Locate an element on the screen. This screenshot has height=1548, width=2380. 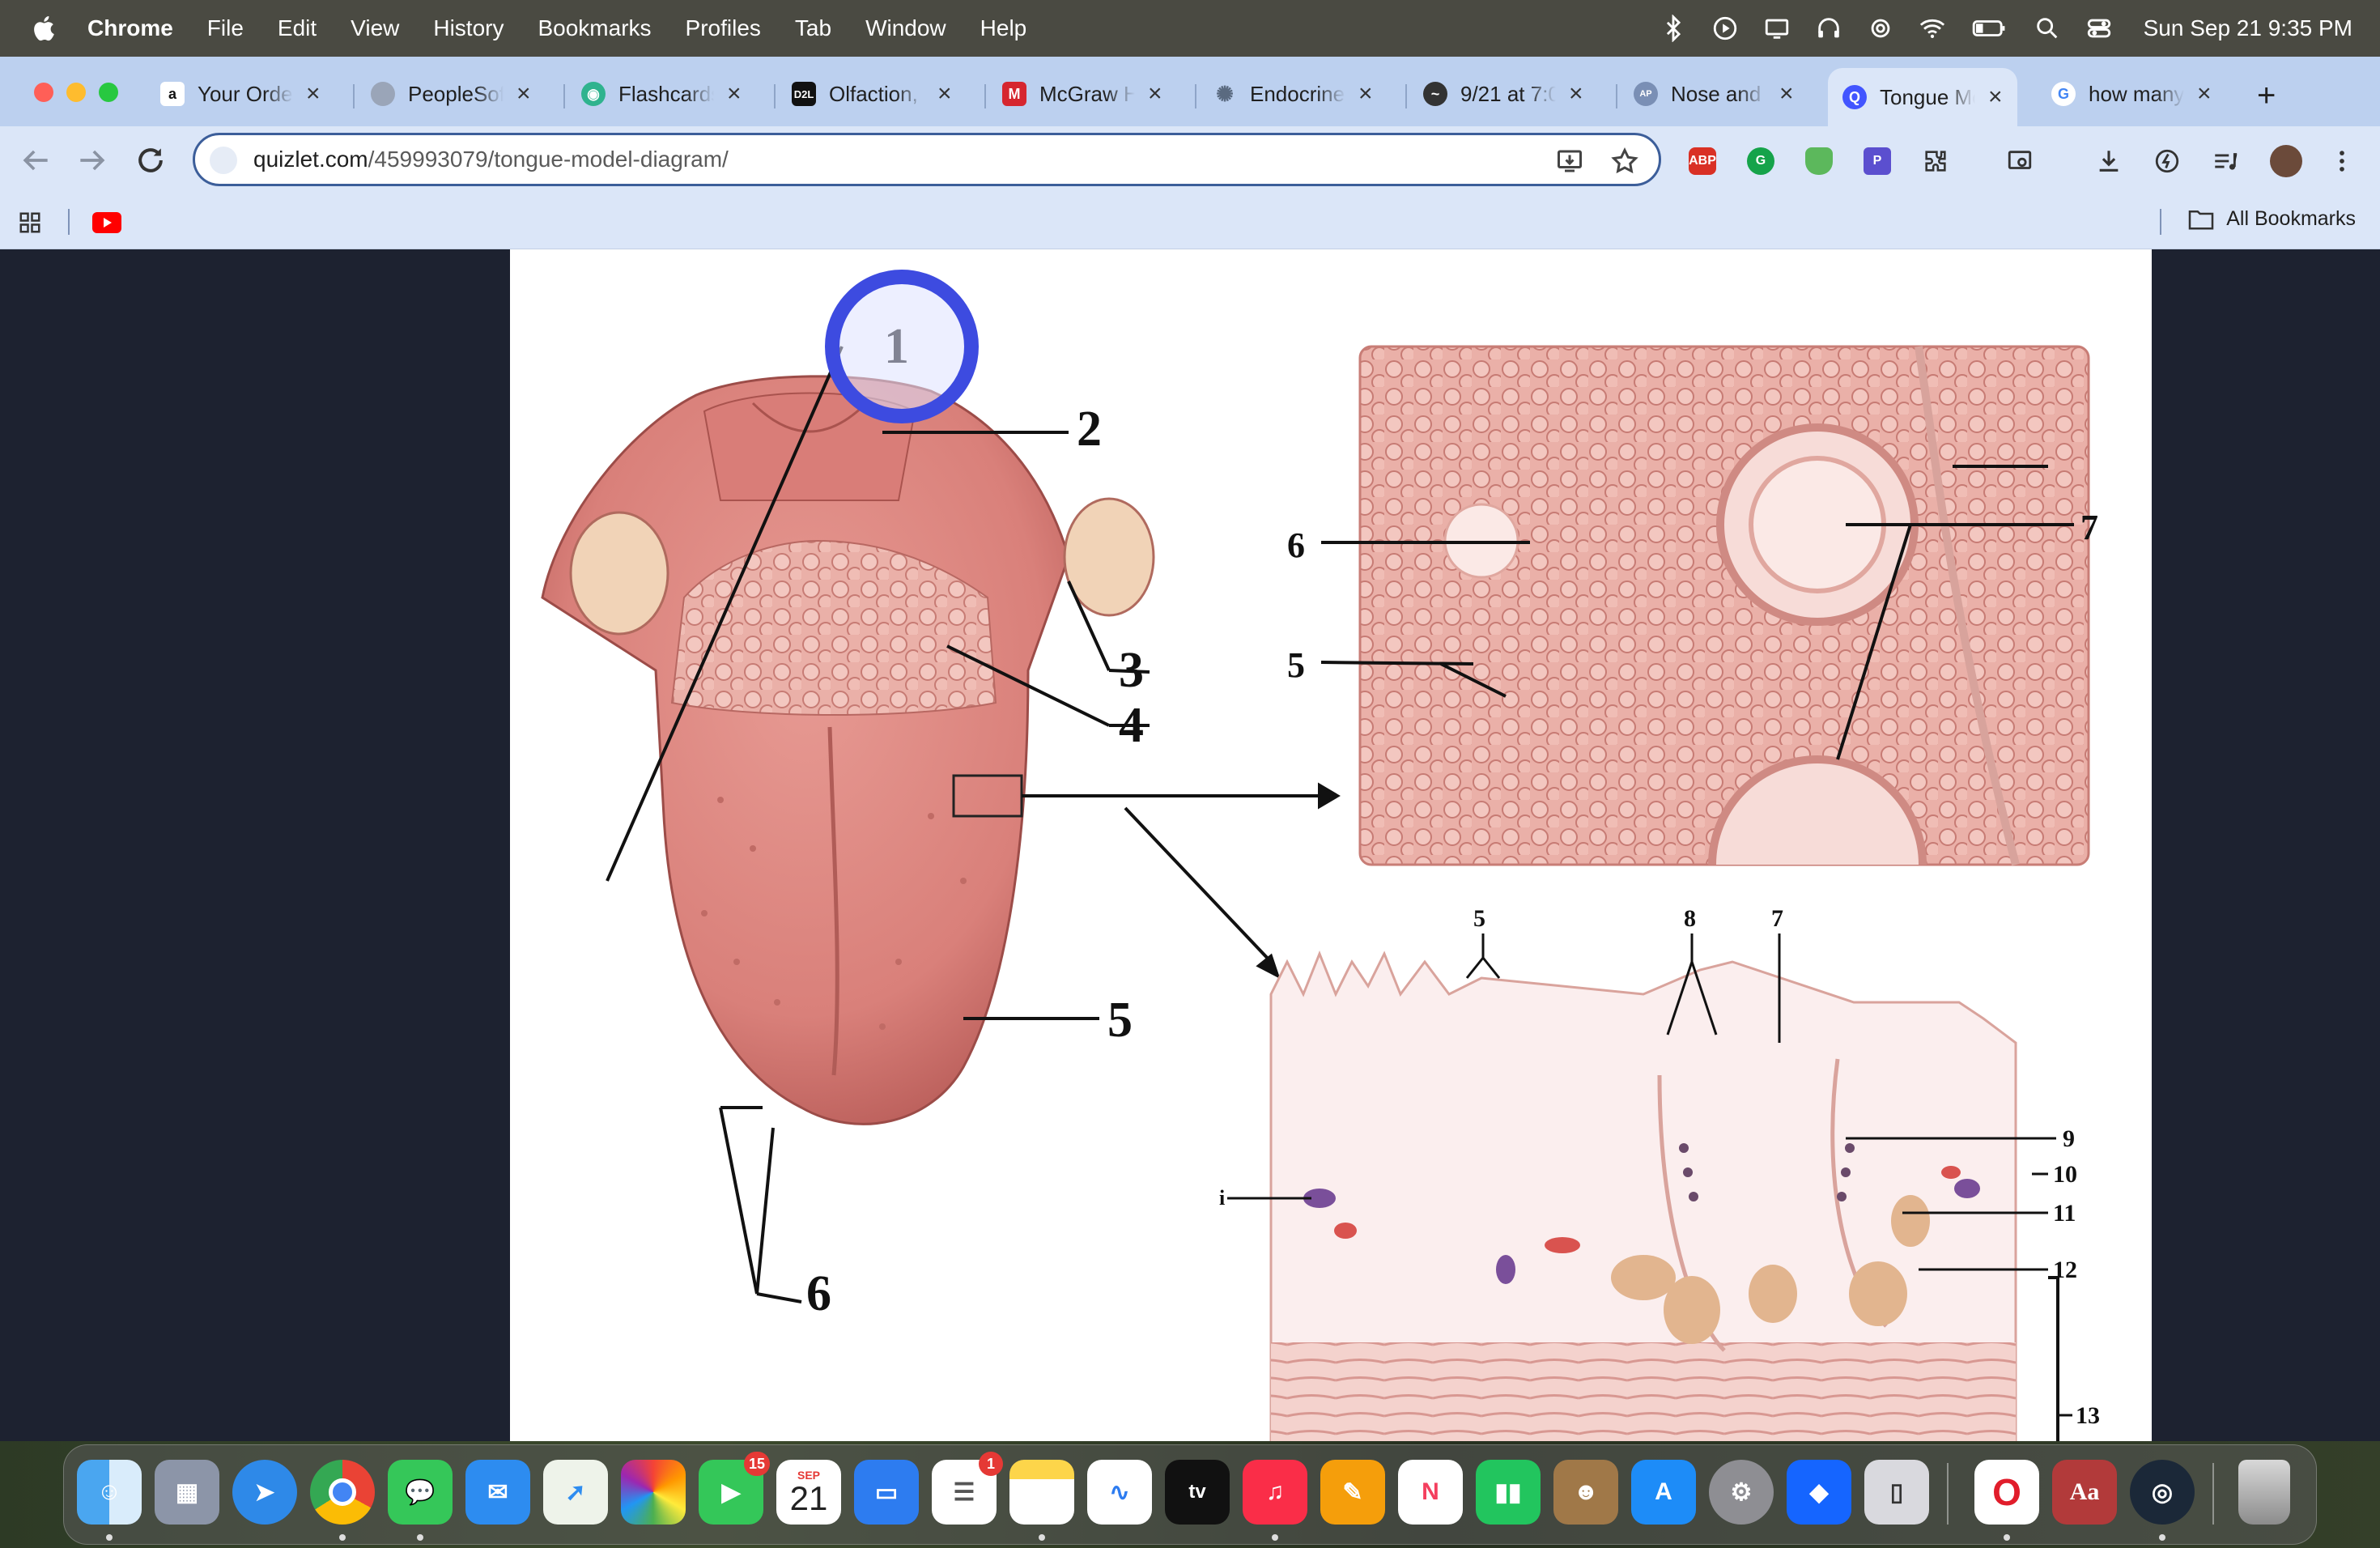
dictionary-icon: Aa is located at coordinates (2084, 1493).